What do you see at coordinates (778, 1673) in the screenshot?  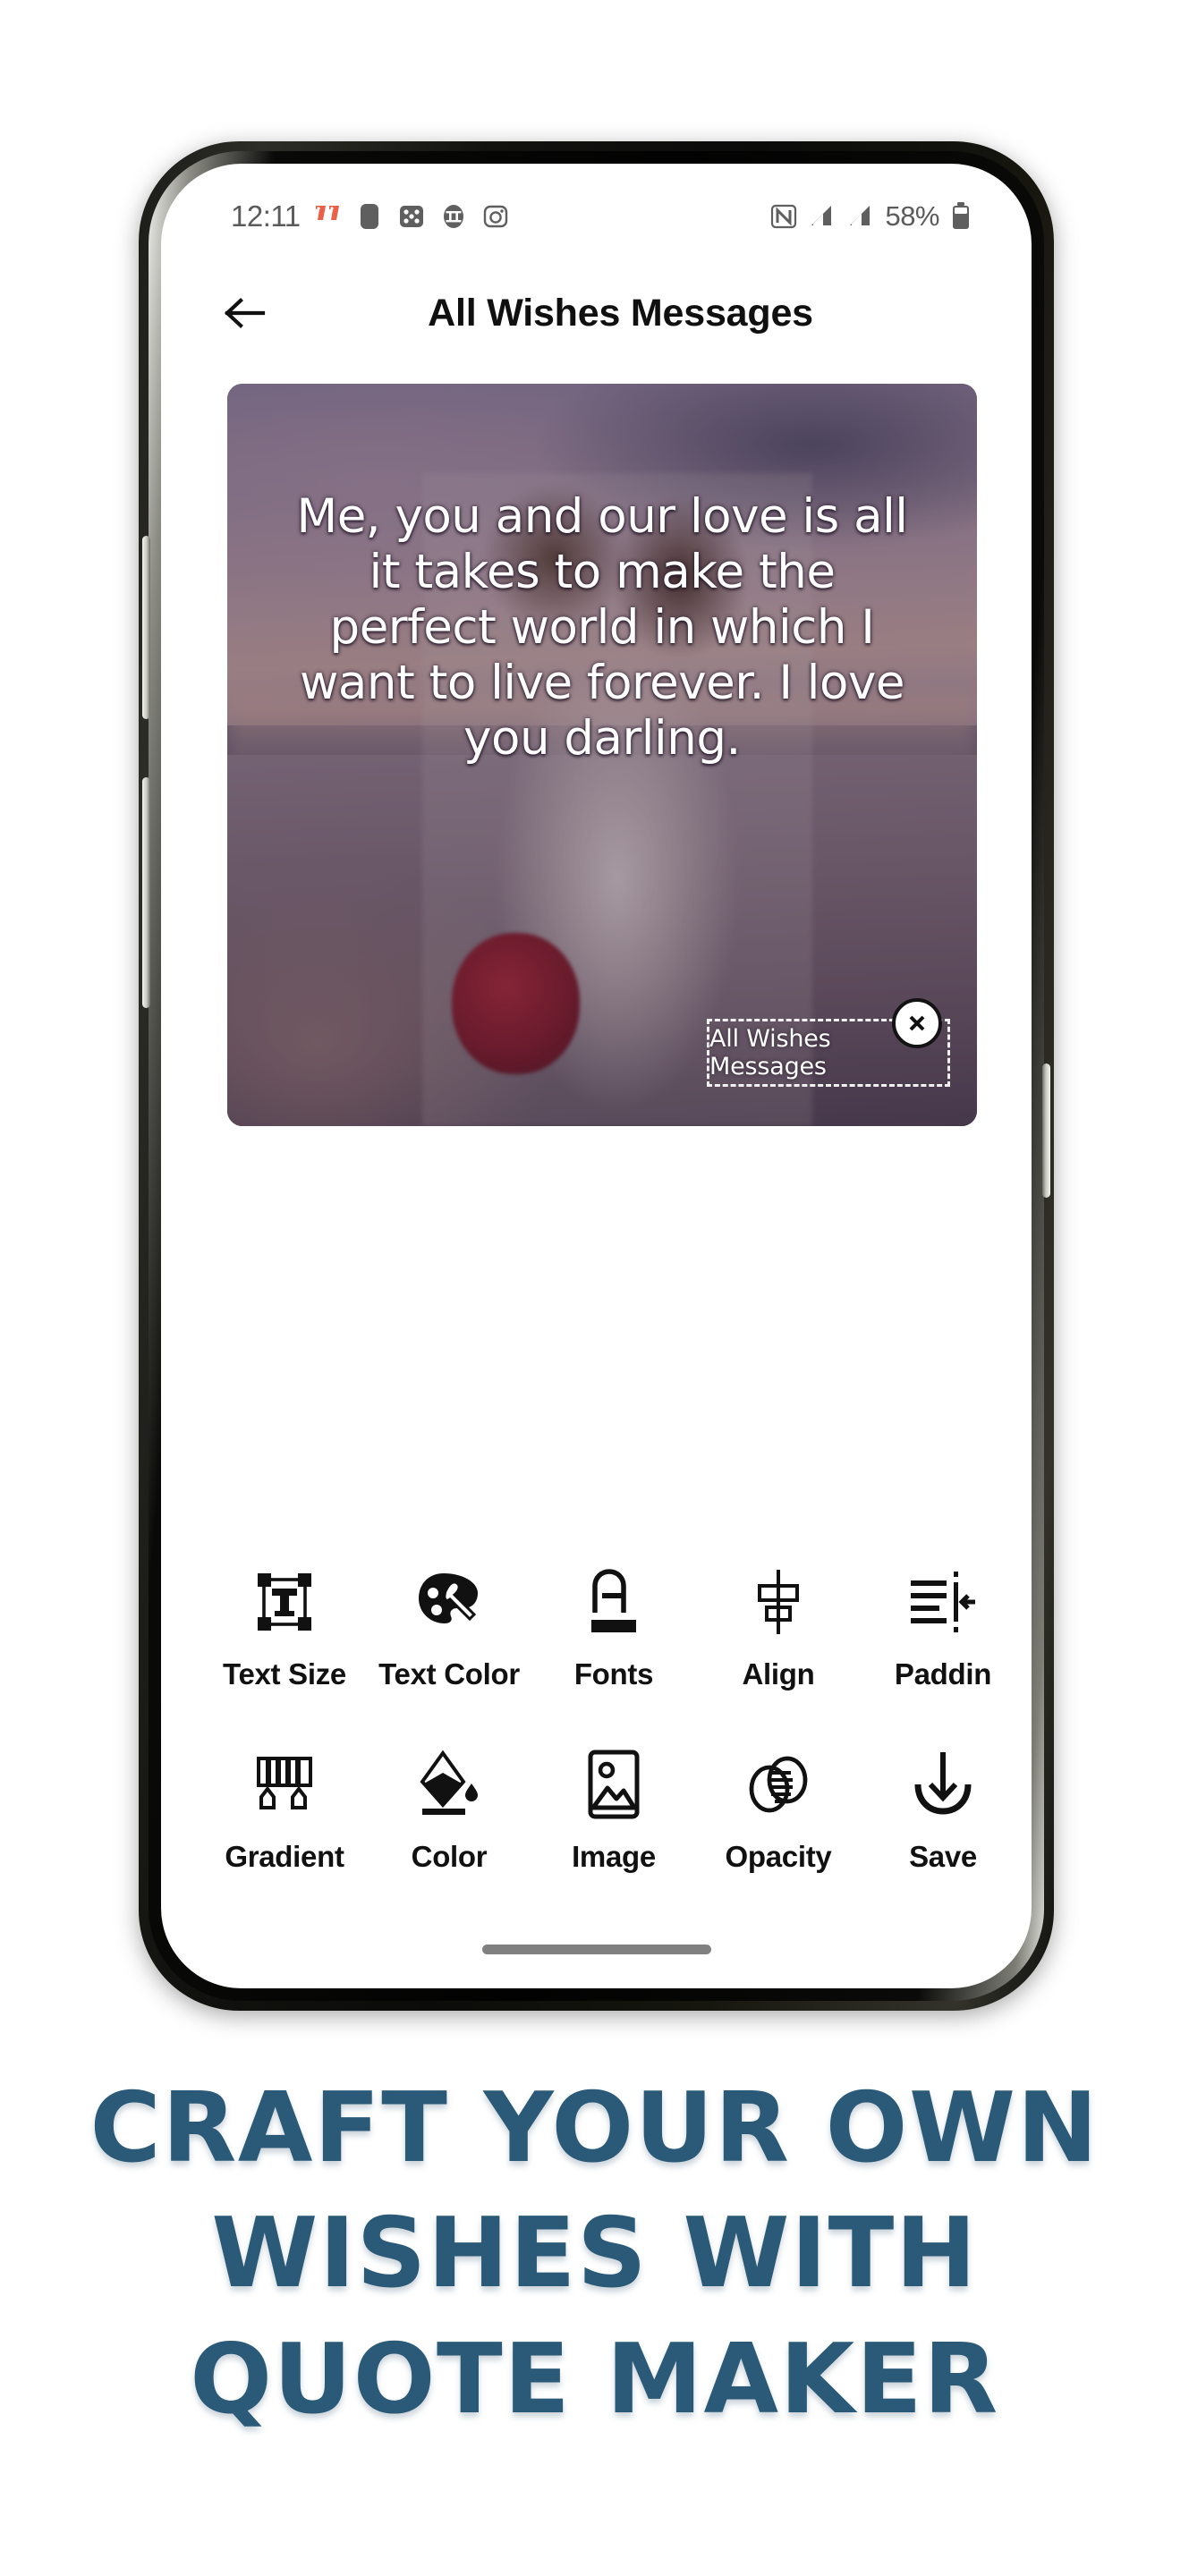 I see `tool-label: Align` at bounding box center [778, 1673].